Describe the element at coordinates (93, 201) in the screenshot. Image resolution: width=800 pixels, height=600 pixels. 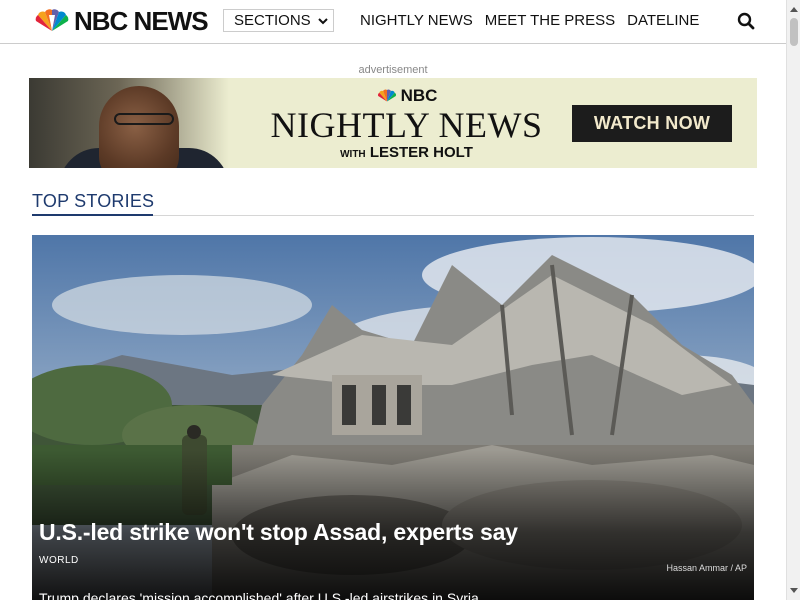
I see `top-stories-heading: TOP STORIES` at that location.